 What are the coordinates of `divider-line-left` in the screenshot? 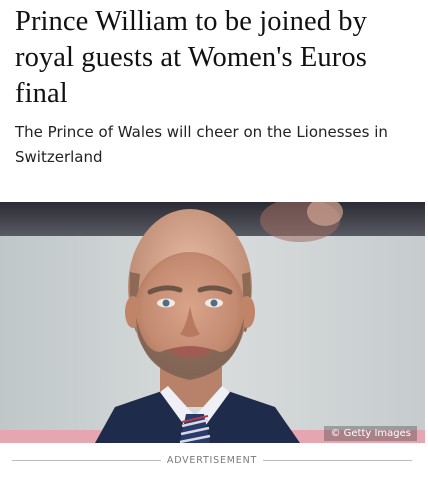 It's located at (86, 460).